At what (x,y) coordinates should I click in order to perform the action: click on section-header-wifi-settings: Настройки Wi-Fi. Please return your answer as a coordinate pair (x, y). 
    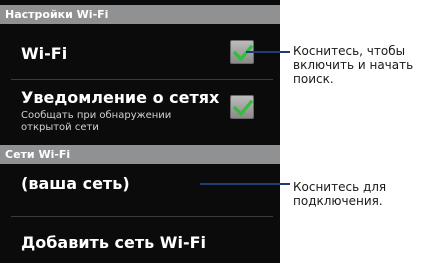
    Looking at the image, I should click on (140, 14).